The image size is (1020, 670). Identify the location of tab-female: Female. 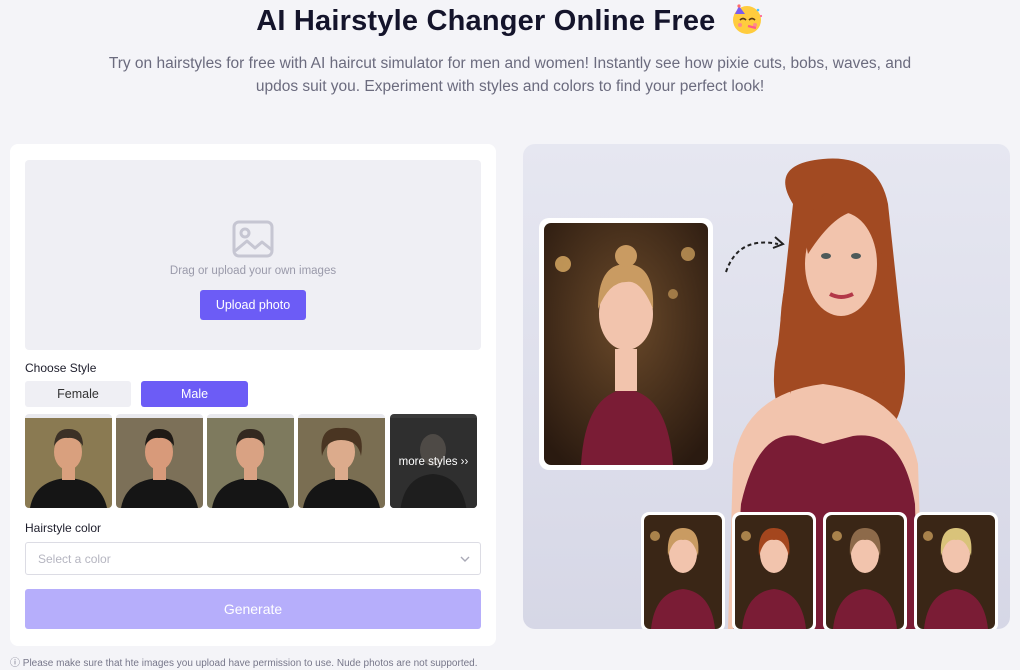
(78, 394).